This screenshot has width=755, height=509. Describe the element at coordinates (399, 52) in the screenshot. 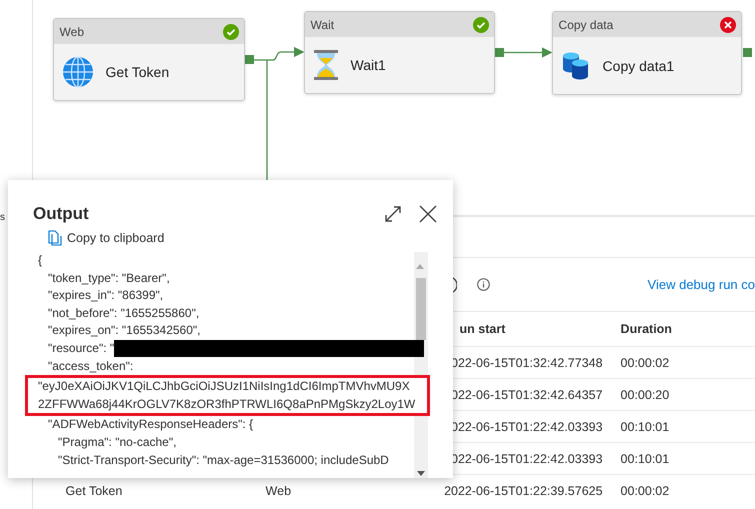

I see `activity-node: Wait Wait1` at that location.